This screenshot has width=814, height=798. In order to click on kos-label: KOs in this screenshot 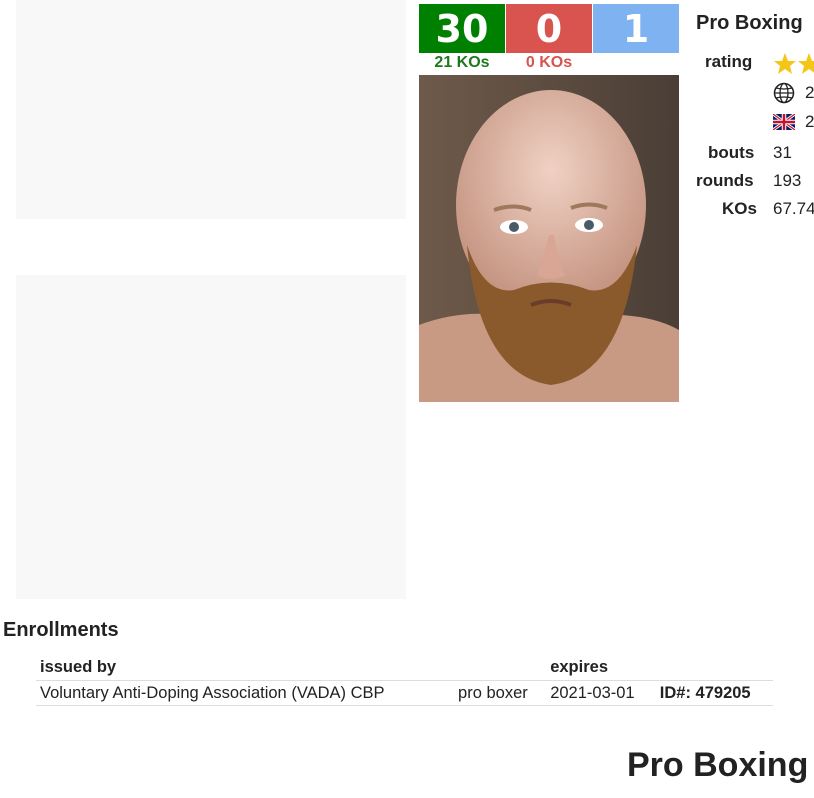, I will do `click(739, 208)`.